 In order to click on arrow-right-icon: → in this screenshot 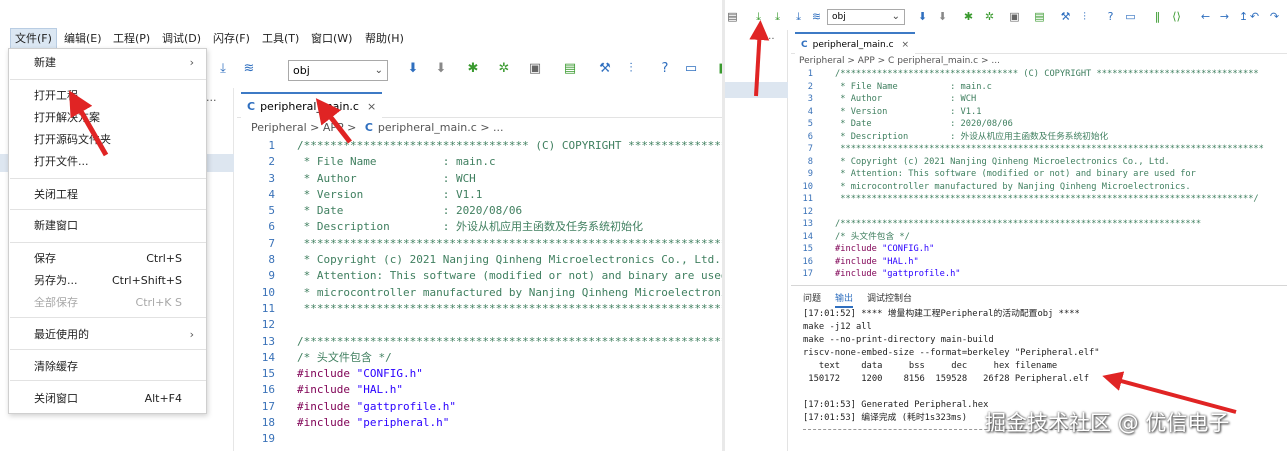, I will do `click(1224, 16)`.